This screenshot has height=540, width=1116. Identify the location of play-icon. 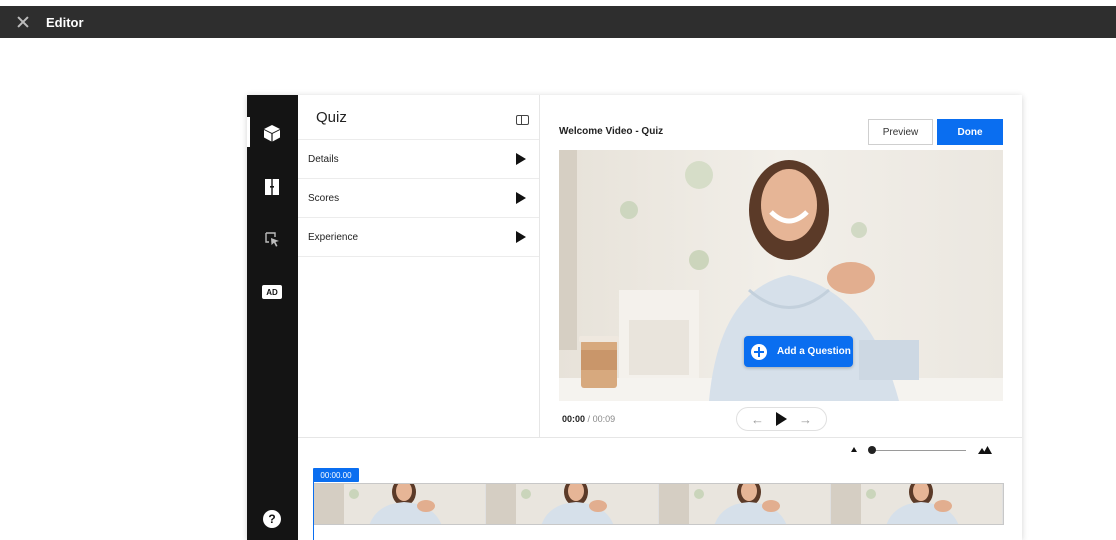
(781, 419).